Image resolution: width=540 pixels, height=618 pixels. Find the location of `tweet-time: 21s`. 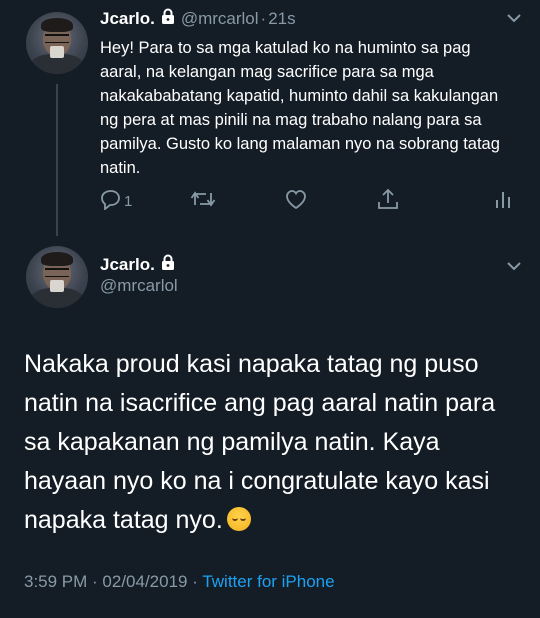

tweet-time: 21s is located at coordinates (281, 19).